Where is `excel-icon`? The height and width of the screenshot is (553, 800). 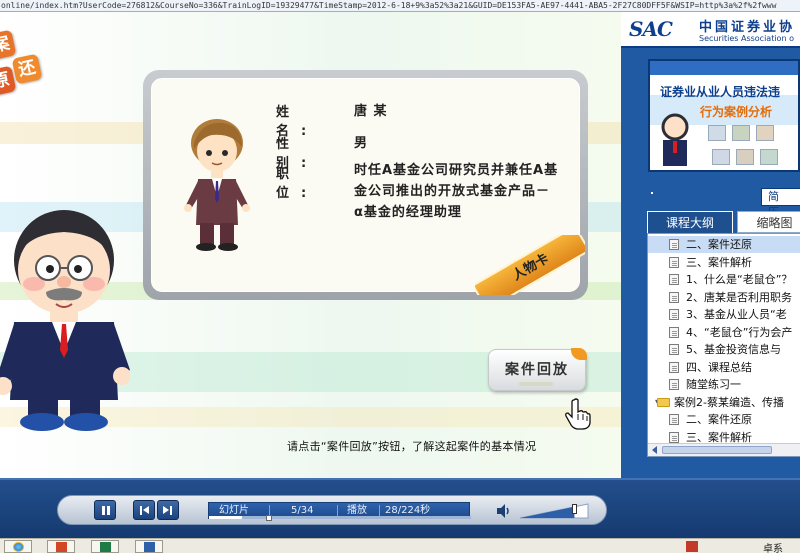 excel-icon is located at coordinates (105, 547).